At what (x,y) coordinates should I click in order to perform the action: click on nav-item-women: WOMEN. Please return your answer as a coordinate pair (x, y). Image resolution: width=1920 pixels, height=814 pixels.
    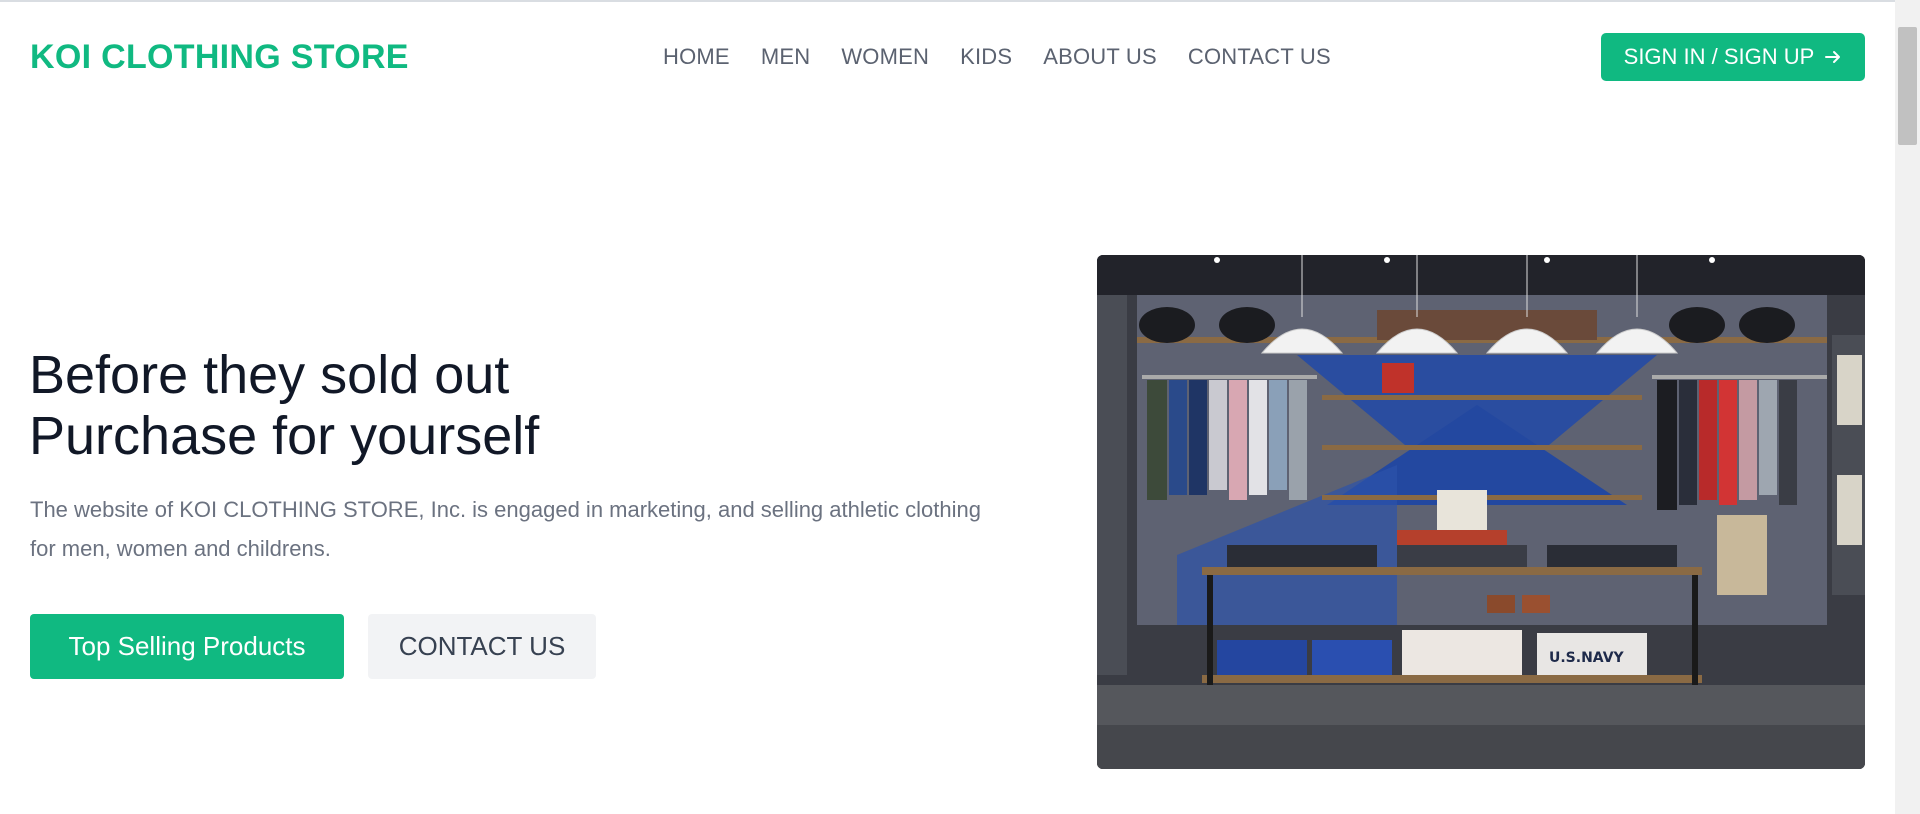
    Looking at the image, I should click on (885, 57).